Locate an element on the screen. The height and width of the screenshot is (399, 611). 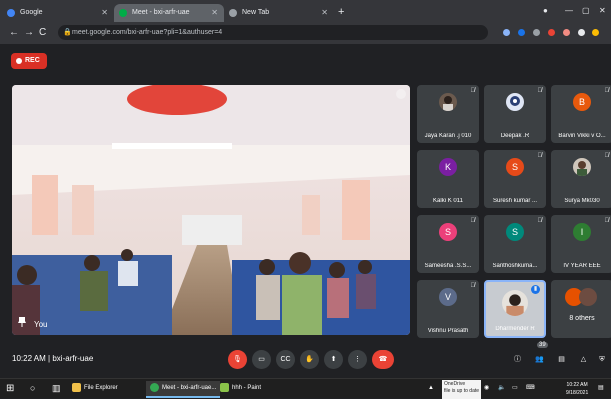
task-view-icon: ▥ is located at coordinates (56, 388).